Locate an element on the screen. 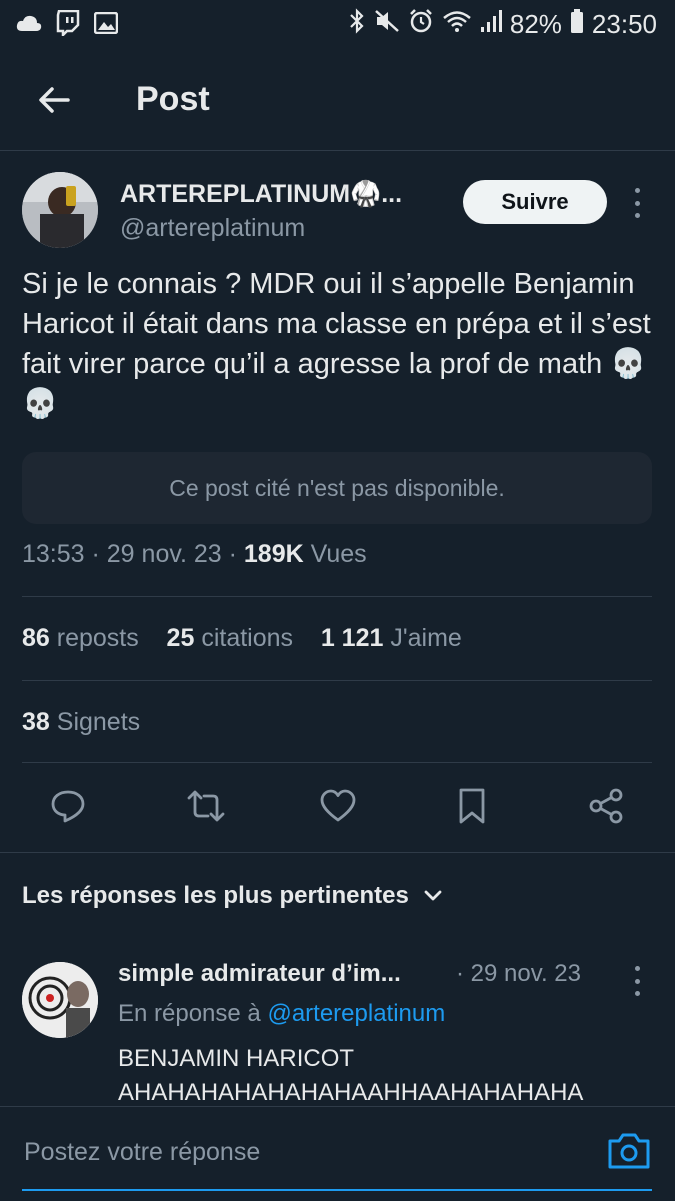  views-count: 189K is located at coordinates (273, 554).